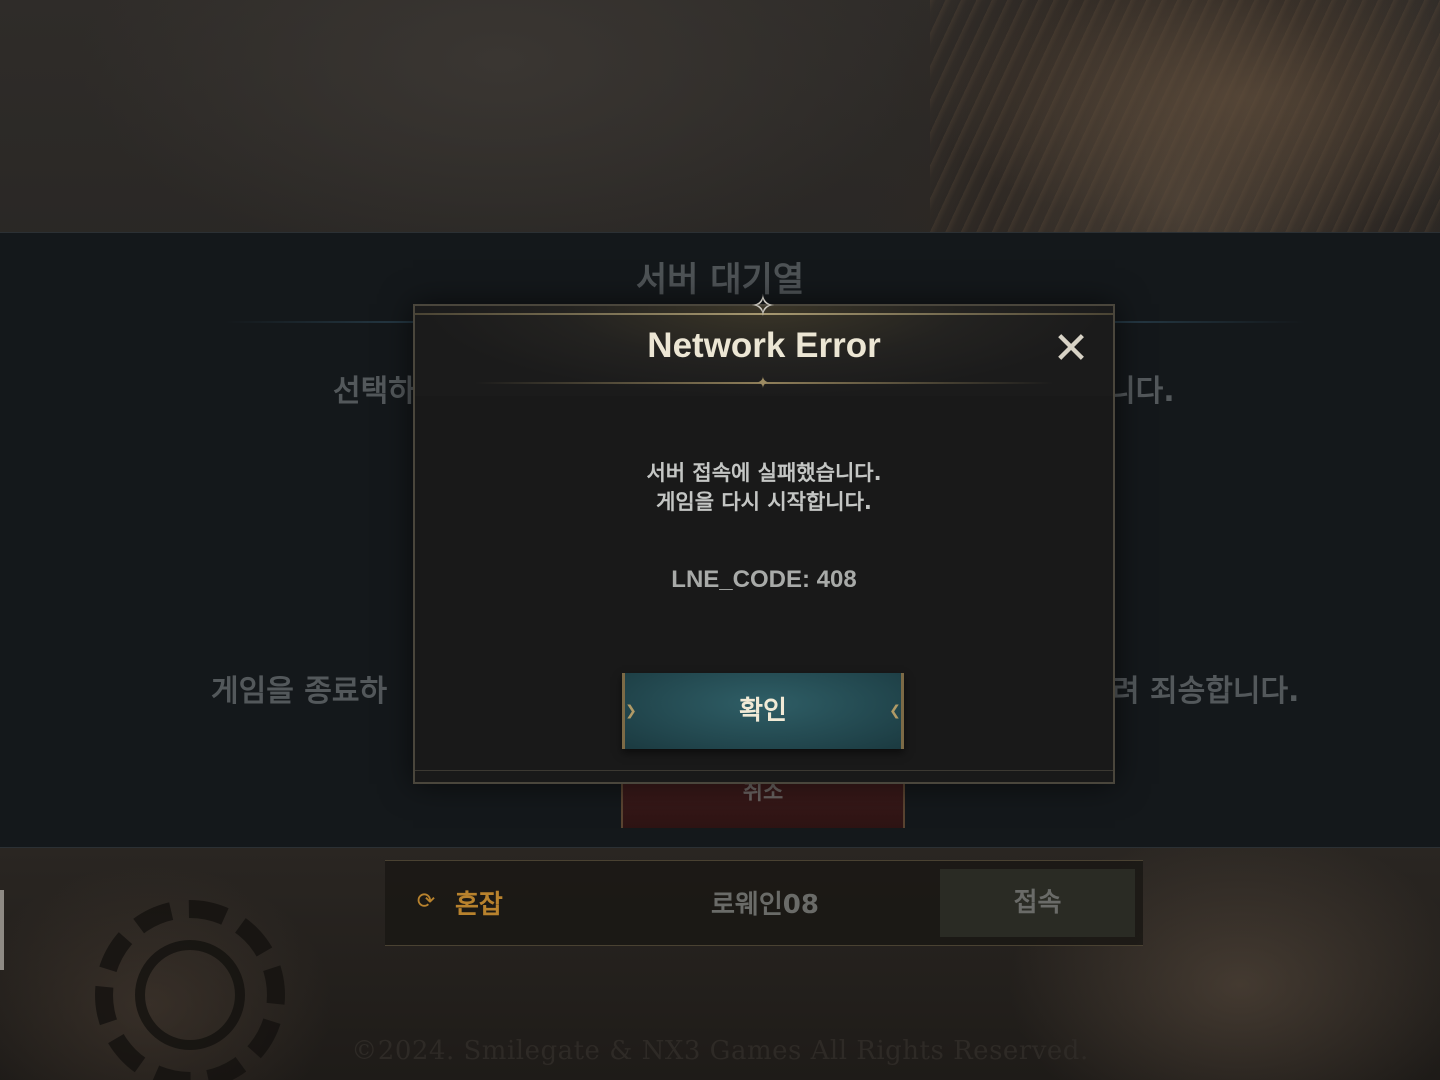  Describe the element at coordinates (299, 691) in the screenshot. I see `queue-text-left-2: 게임을 종료하` at that location.